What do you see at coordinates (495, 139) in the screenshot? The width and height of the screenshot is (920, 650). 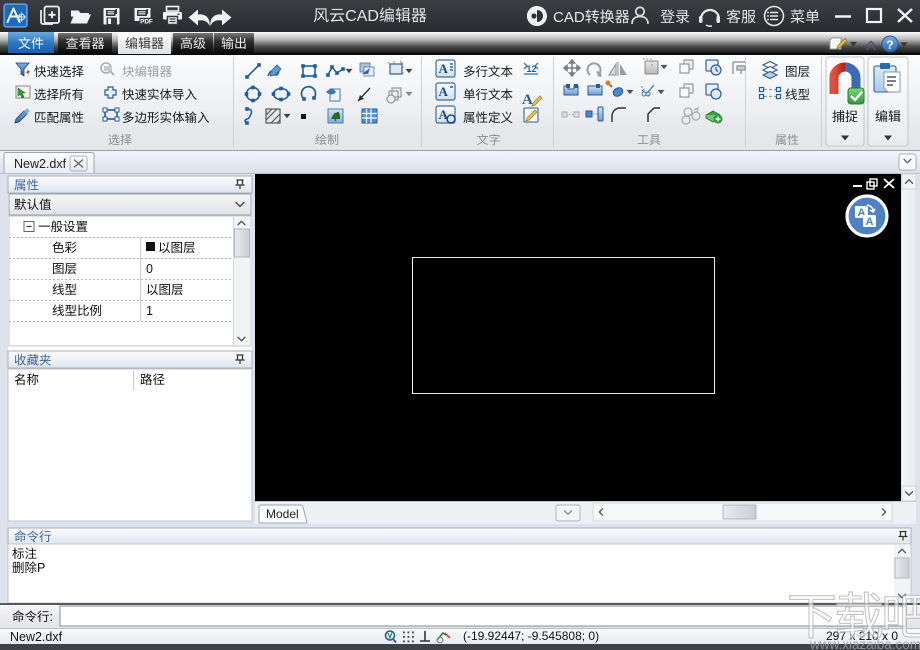 I see `svg-text: 字` at bounding box center [495, 139].